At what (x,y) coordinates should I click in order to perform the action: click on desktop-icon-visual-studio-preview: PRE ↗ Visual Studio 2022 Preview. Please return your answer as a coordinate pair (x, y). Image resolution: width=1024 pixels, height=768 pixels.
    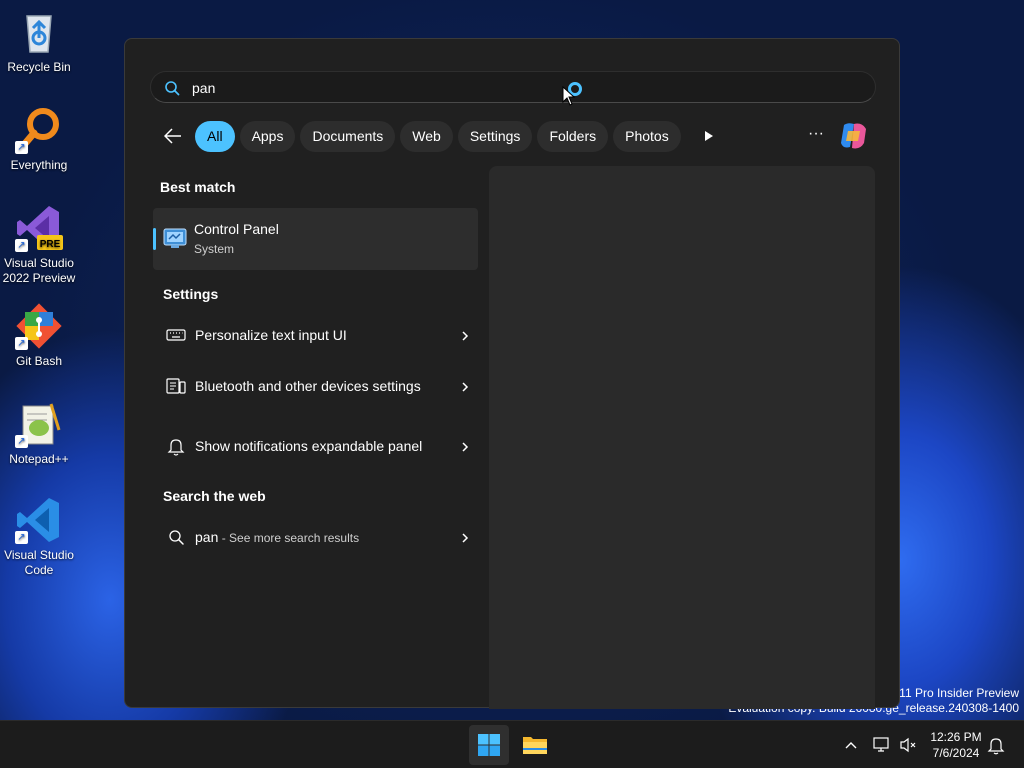
    Looking at the image, I should click on (39, 245).